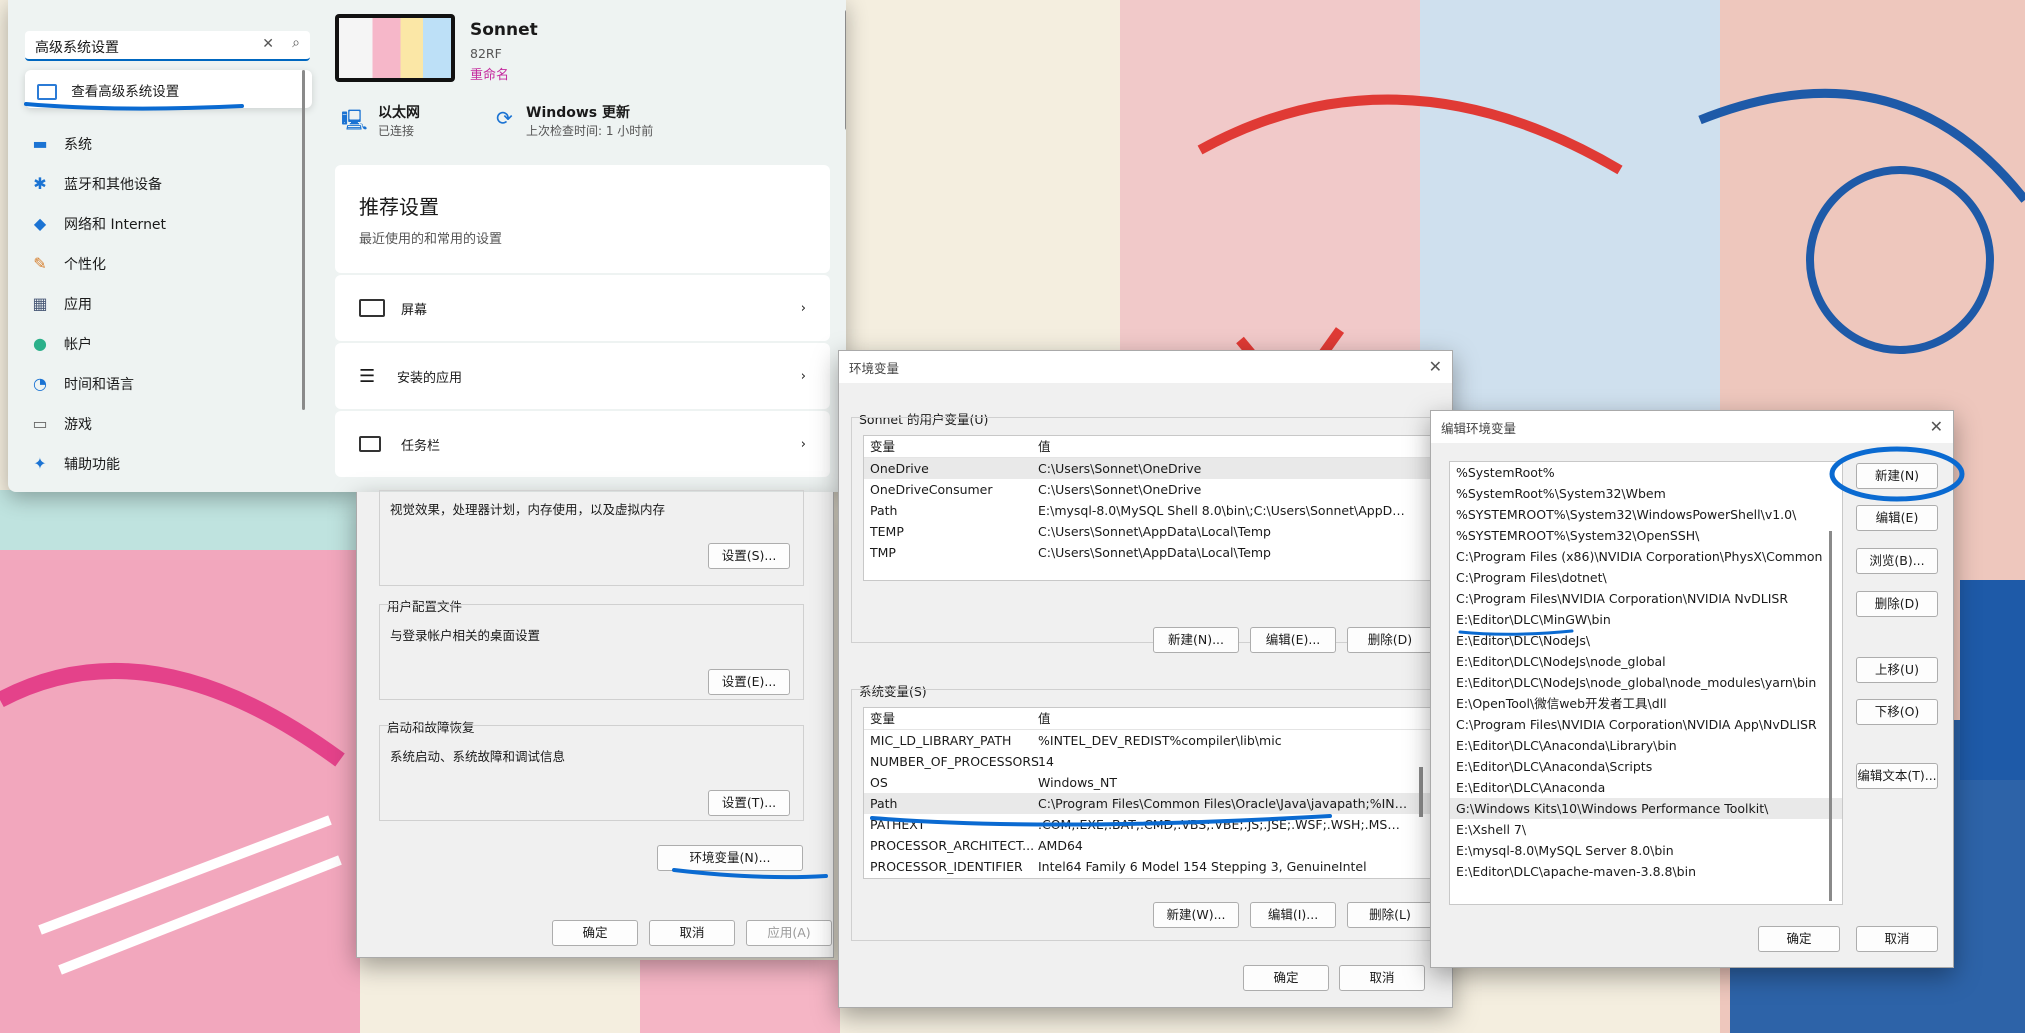 The width and height of the screenshot is (2025, 1033). What do you see at coordinates (115, 225) in the screenshot?
I see `sidebar-item-label: 网络和 Internet` at bounding box center [115, 225].